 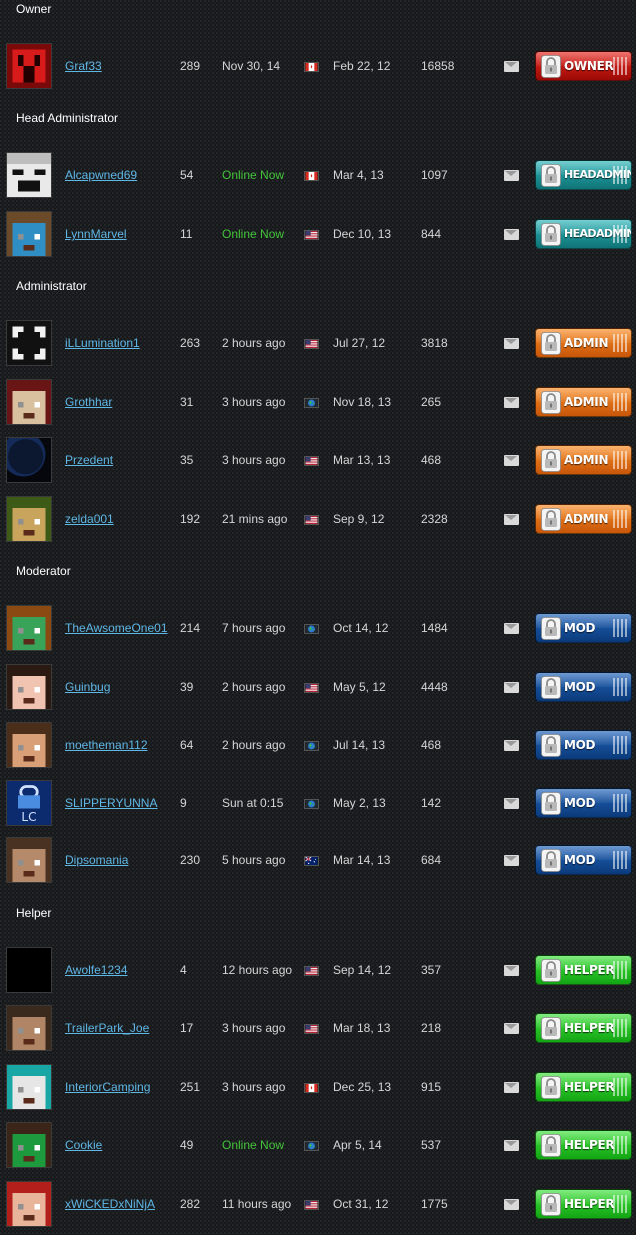 What do you see at coordinates (187, 175) in the screenshot?
I see `member-post-count: 54` at bounding box center [187, 175].